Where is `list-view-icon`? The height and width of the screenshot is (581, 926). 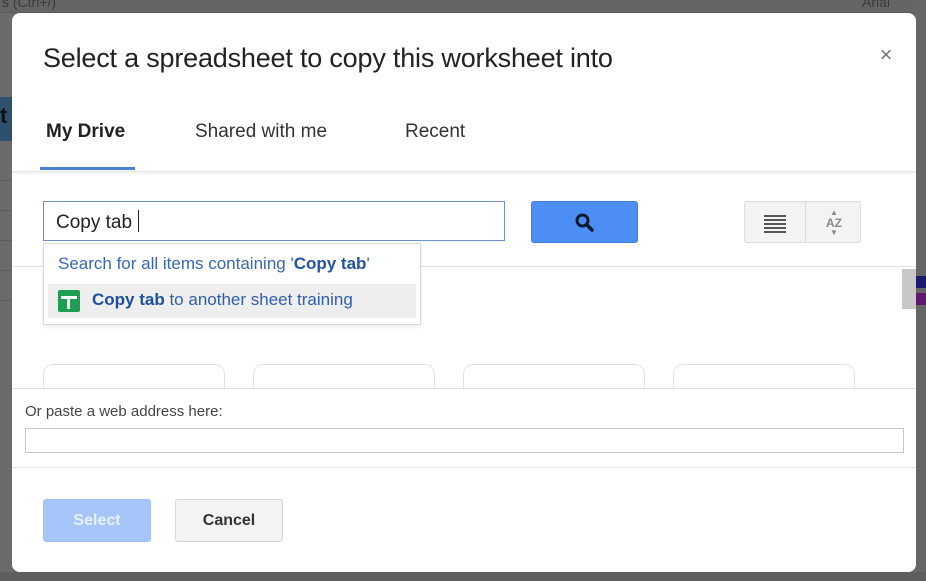
list-view-icon is located at coordinates (775, 225).